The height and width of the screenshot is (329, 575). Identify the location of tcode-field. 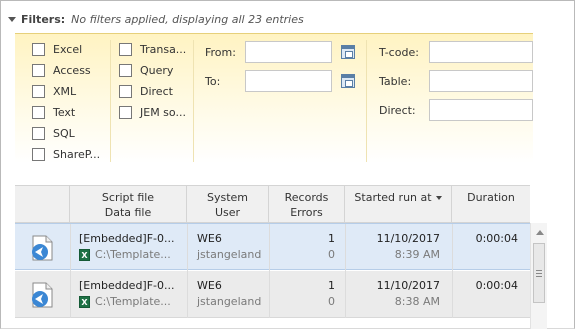
(481, 52).